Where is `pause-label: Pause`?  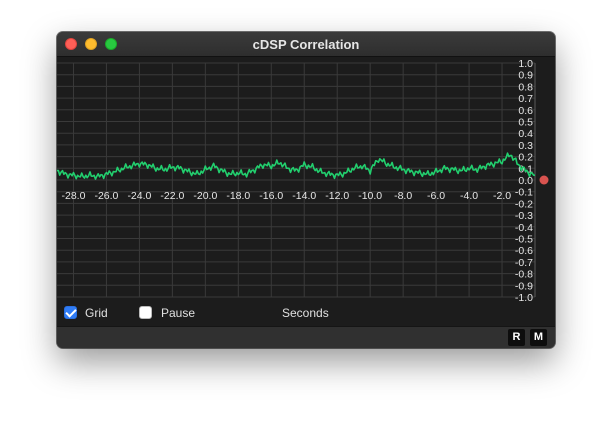
pause-label: Pause is located at coordinates (178, 313).